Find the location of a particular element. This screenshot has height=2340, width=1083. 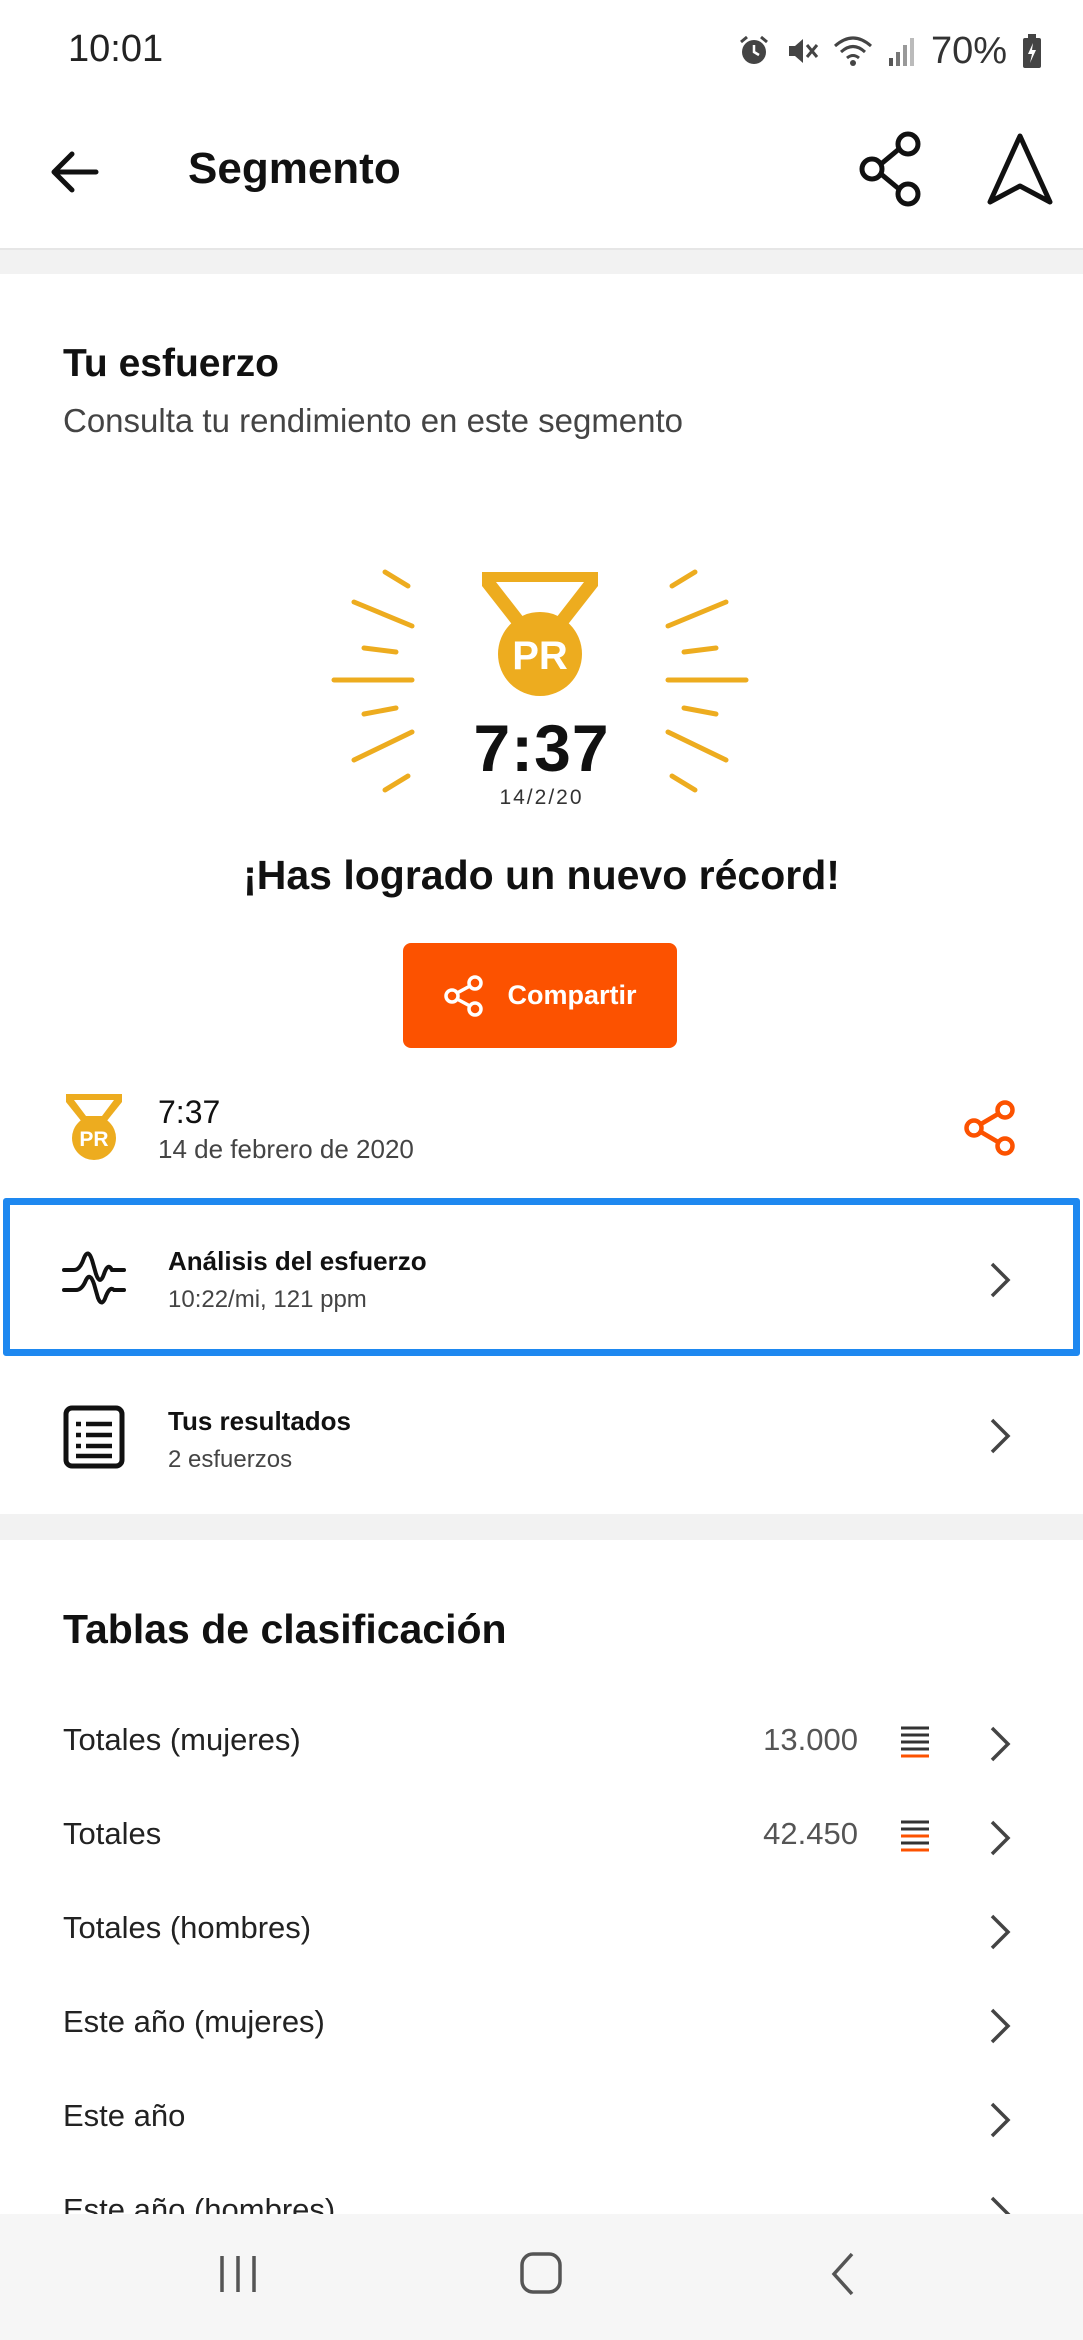

your-results-row: Tus resultados 2 esfuerzos is located at coordinates (541, 1435).